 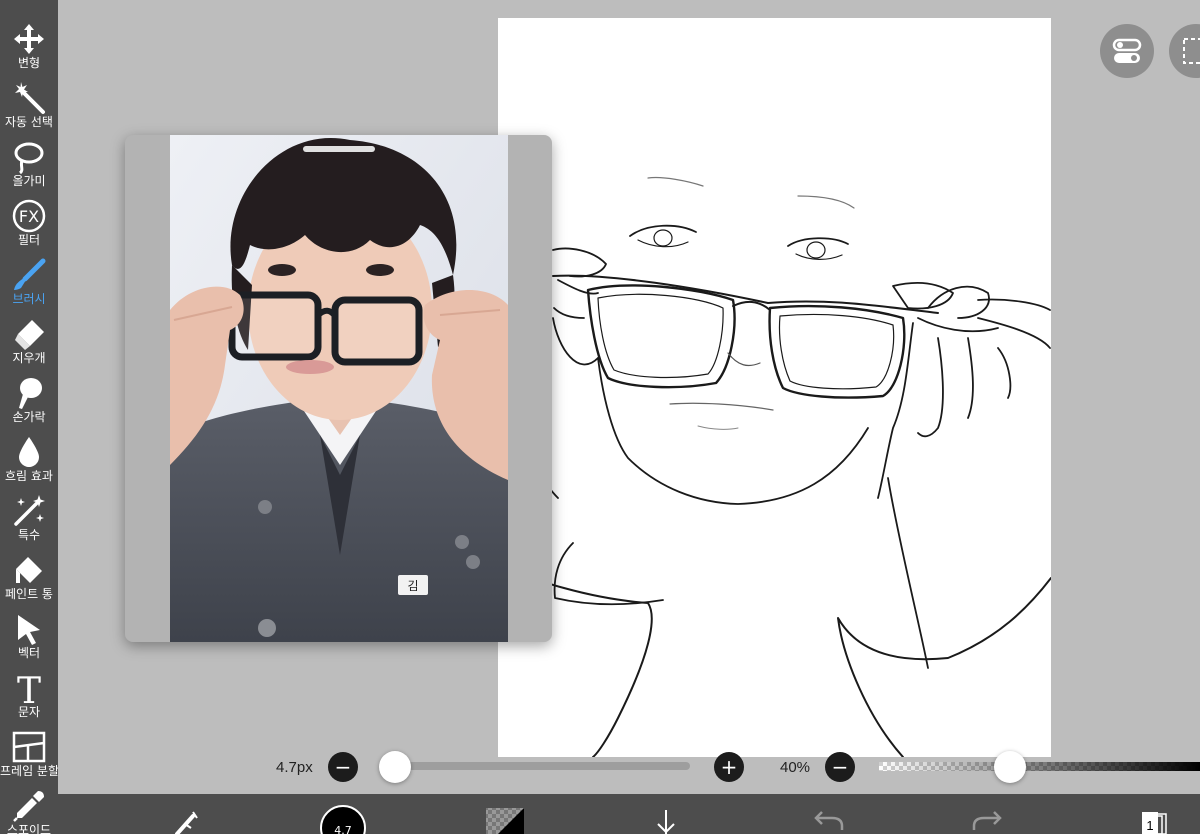 What do you see at coordinates (412, 586) in the screenshot?
I see `name-badge-text: 김` at bounding box center [412, 586].